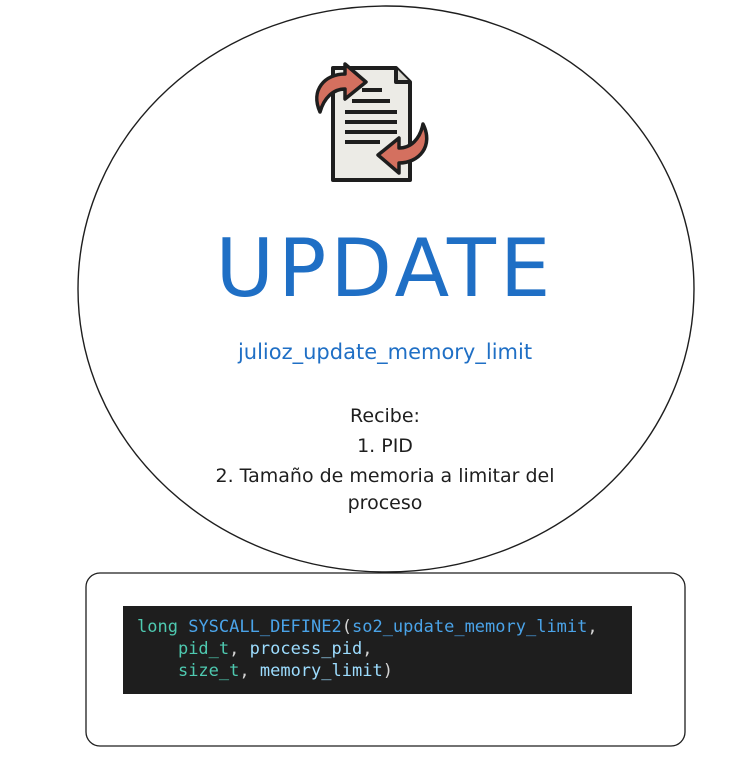 Image resolution: width=741 pixels, height=763 pixels. Describe the element at coordinates (321, 671) in the screenshot. I see `code-param-name-2: memory_limit` at that location.